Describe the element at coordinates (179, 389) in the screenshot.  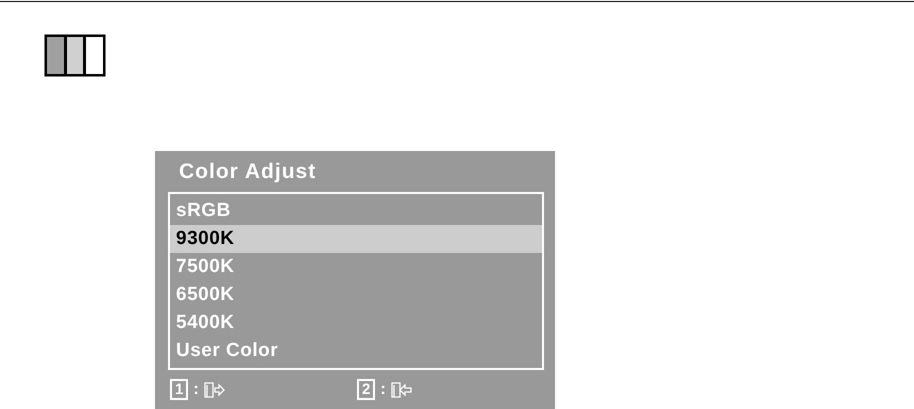
I see `key-label: 1` at that location.